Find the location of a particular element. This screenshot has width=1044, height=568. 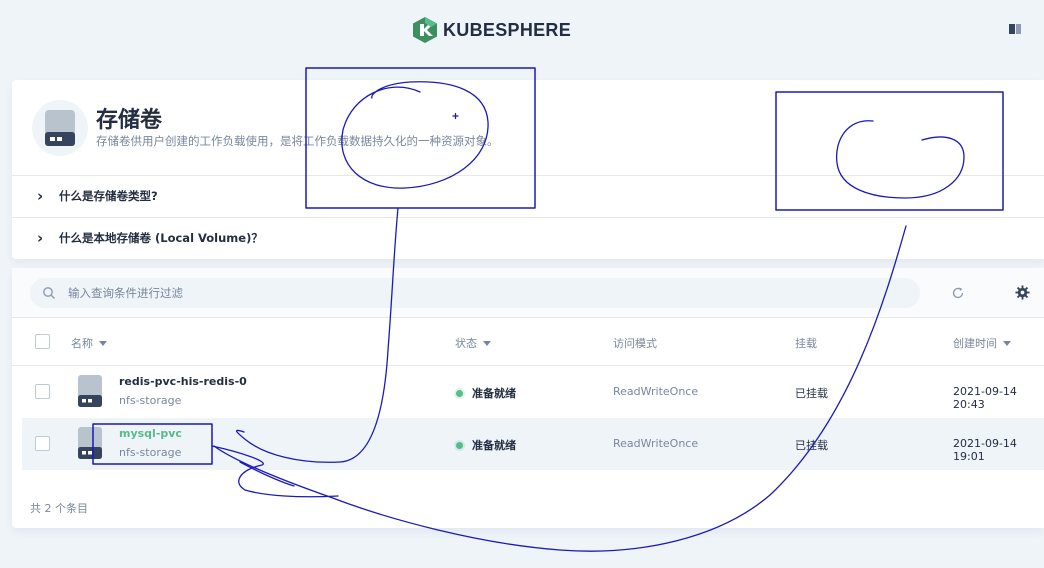

table-toolbar is located at coordinates (528, 293).